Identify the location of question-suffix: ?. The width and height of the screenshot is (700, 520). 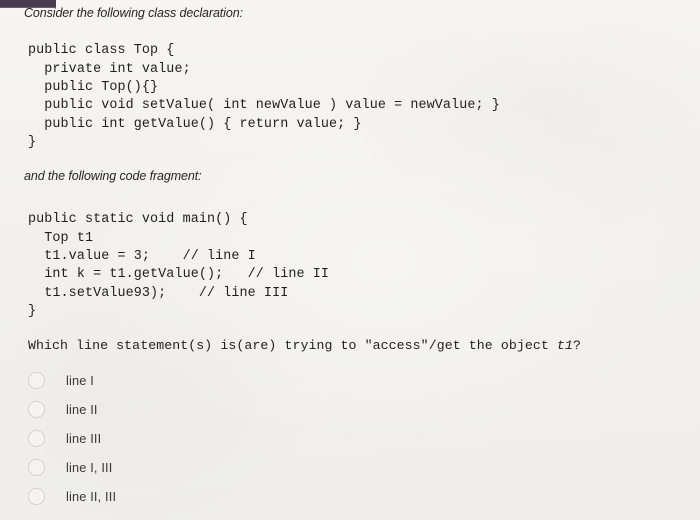
(576, 345).